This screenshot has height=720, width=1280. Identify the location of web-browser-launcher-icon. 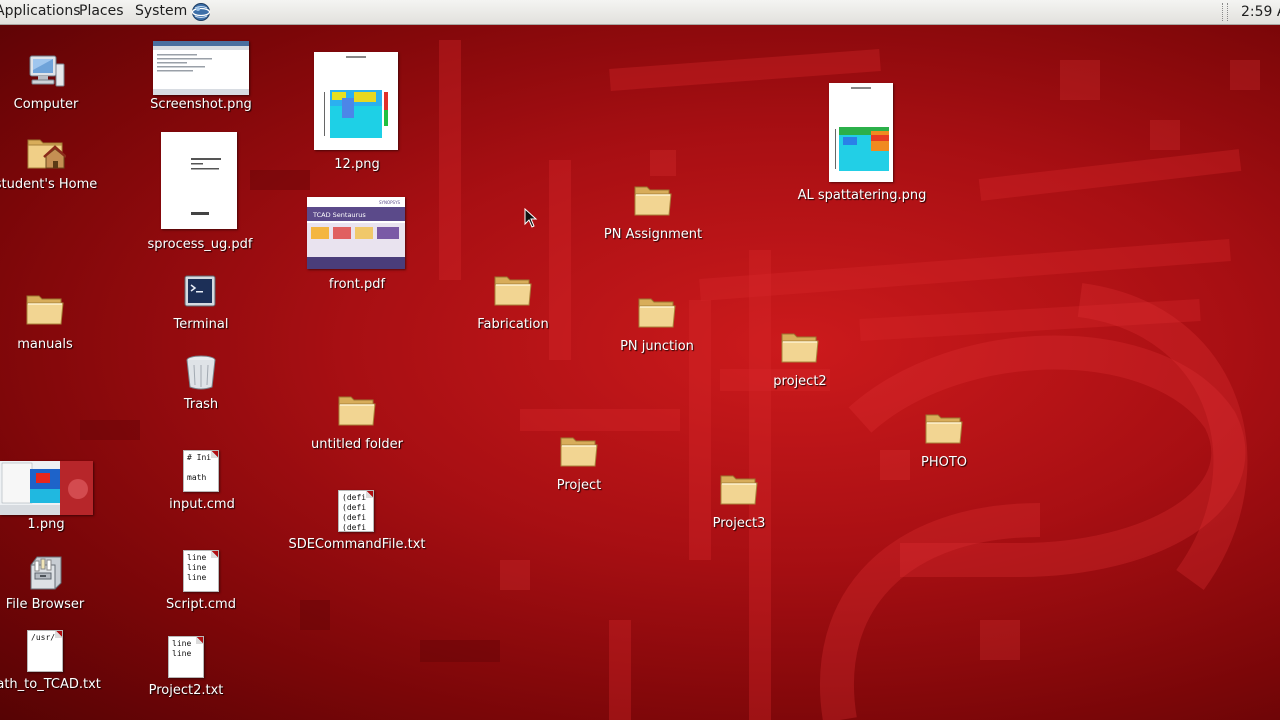
(201, 12).